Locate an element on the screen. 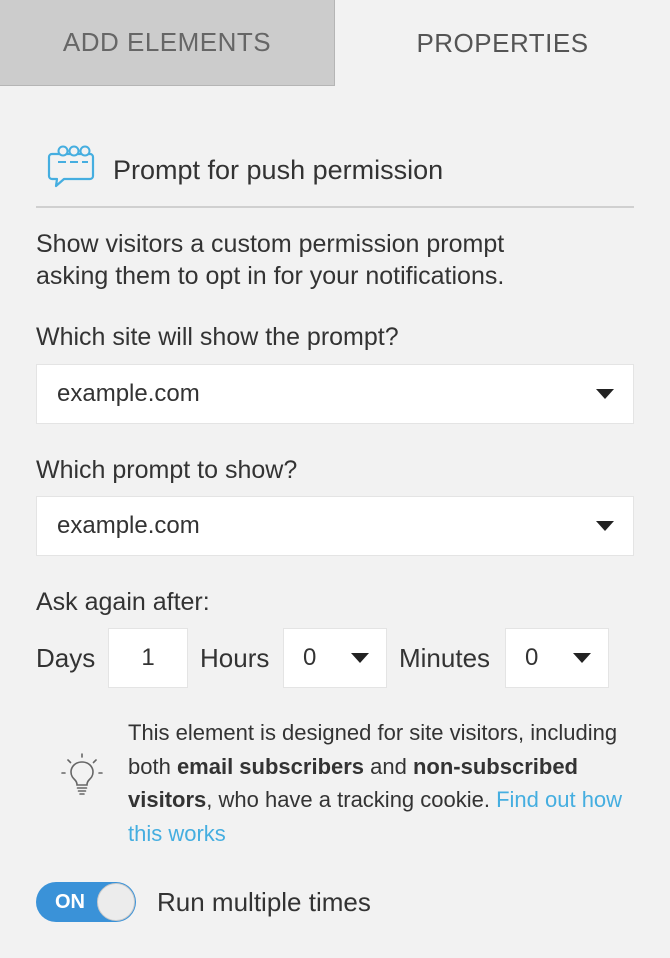 The width and height of the screenshot is (670, 958). minutes-select: 0 is located at coordinates (557, 658).